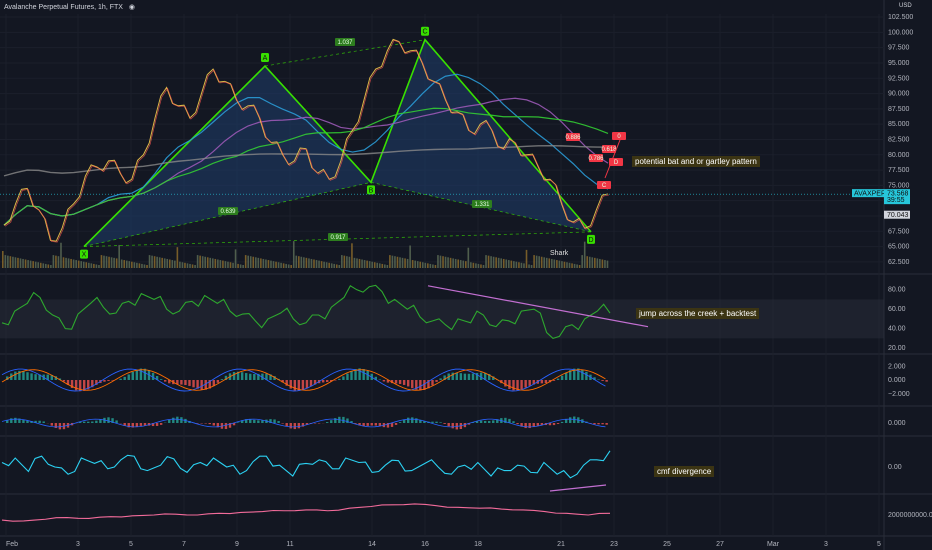 The height and width of the screenshot is (550, 932). I want to click on harmonic-point-label: X, so click(84, 255).